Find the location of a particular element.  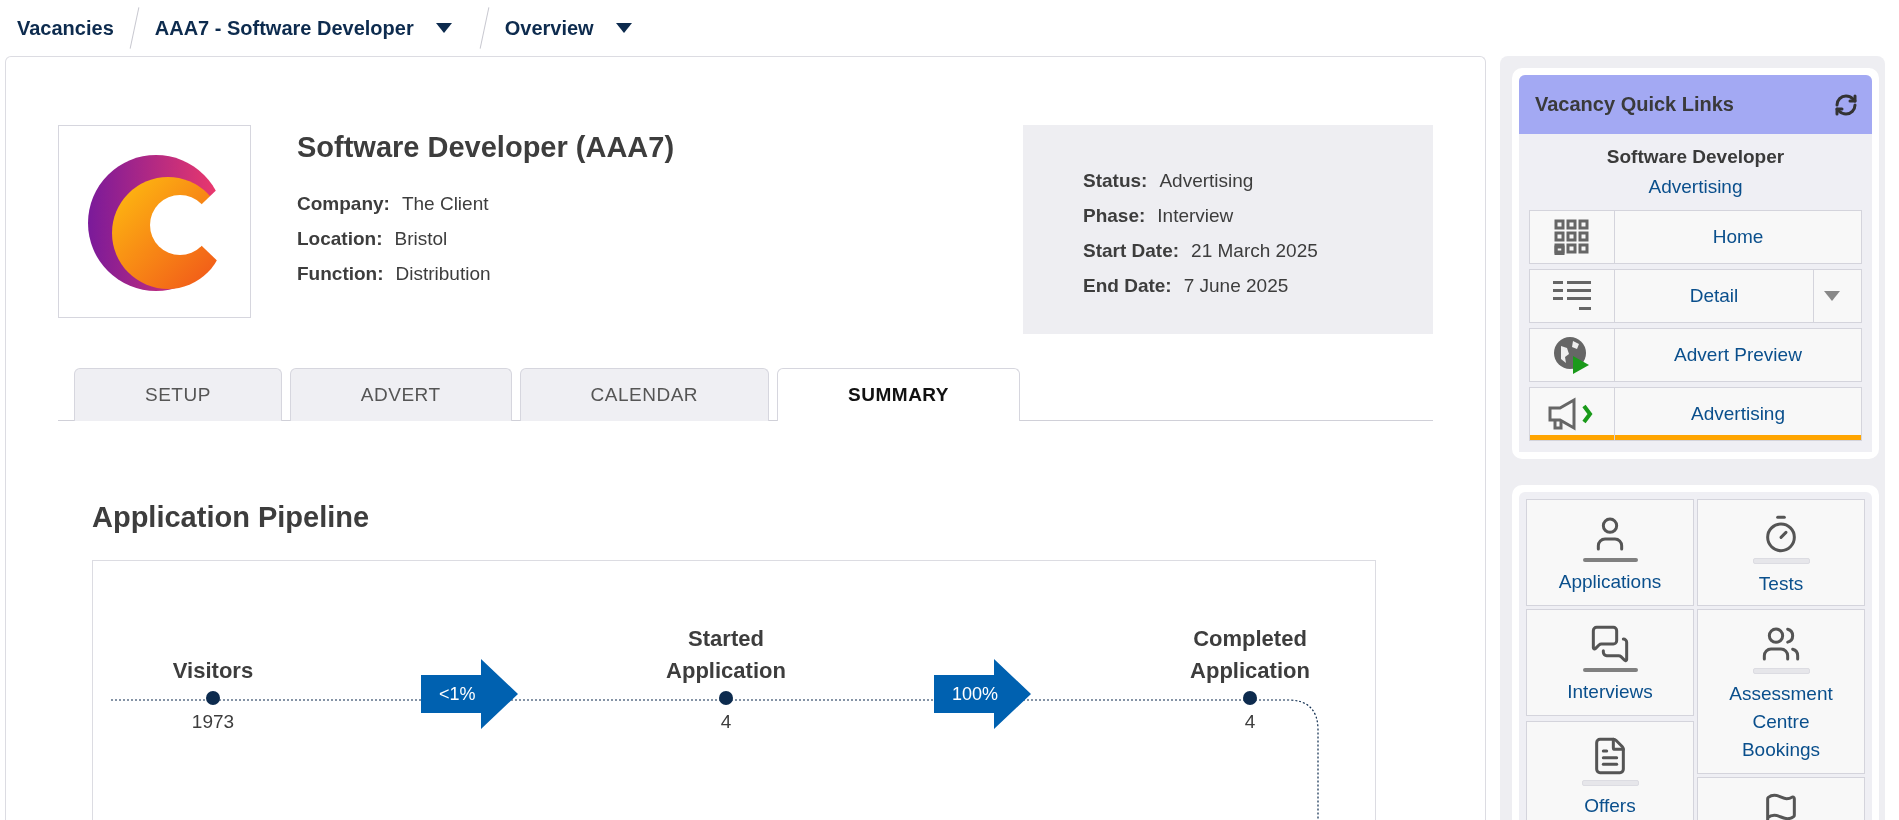

status-label: Status: is located at coordinates (1115, 181).